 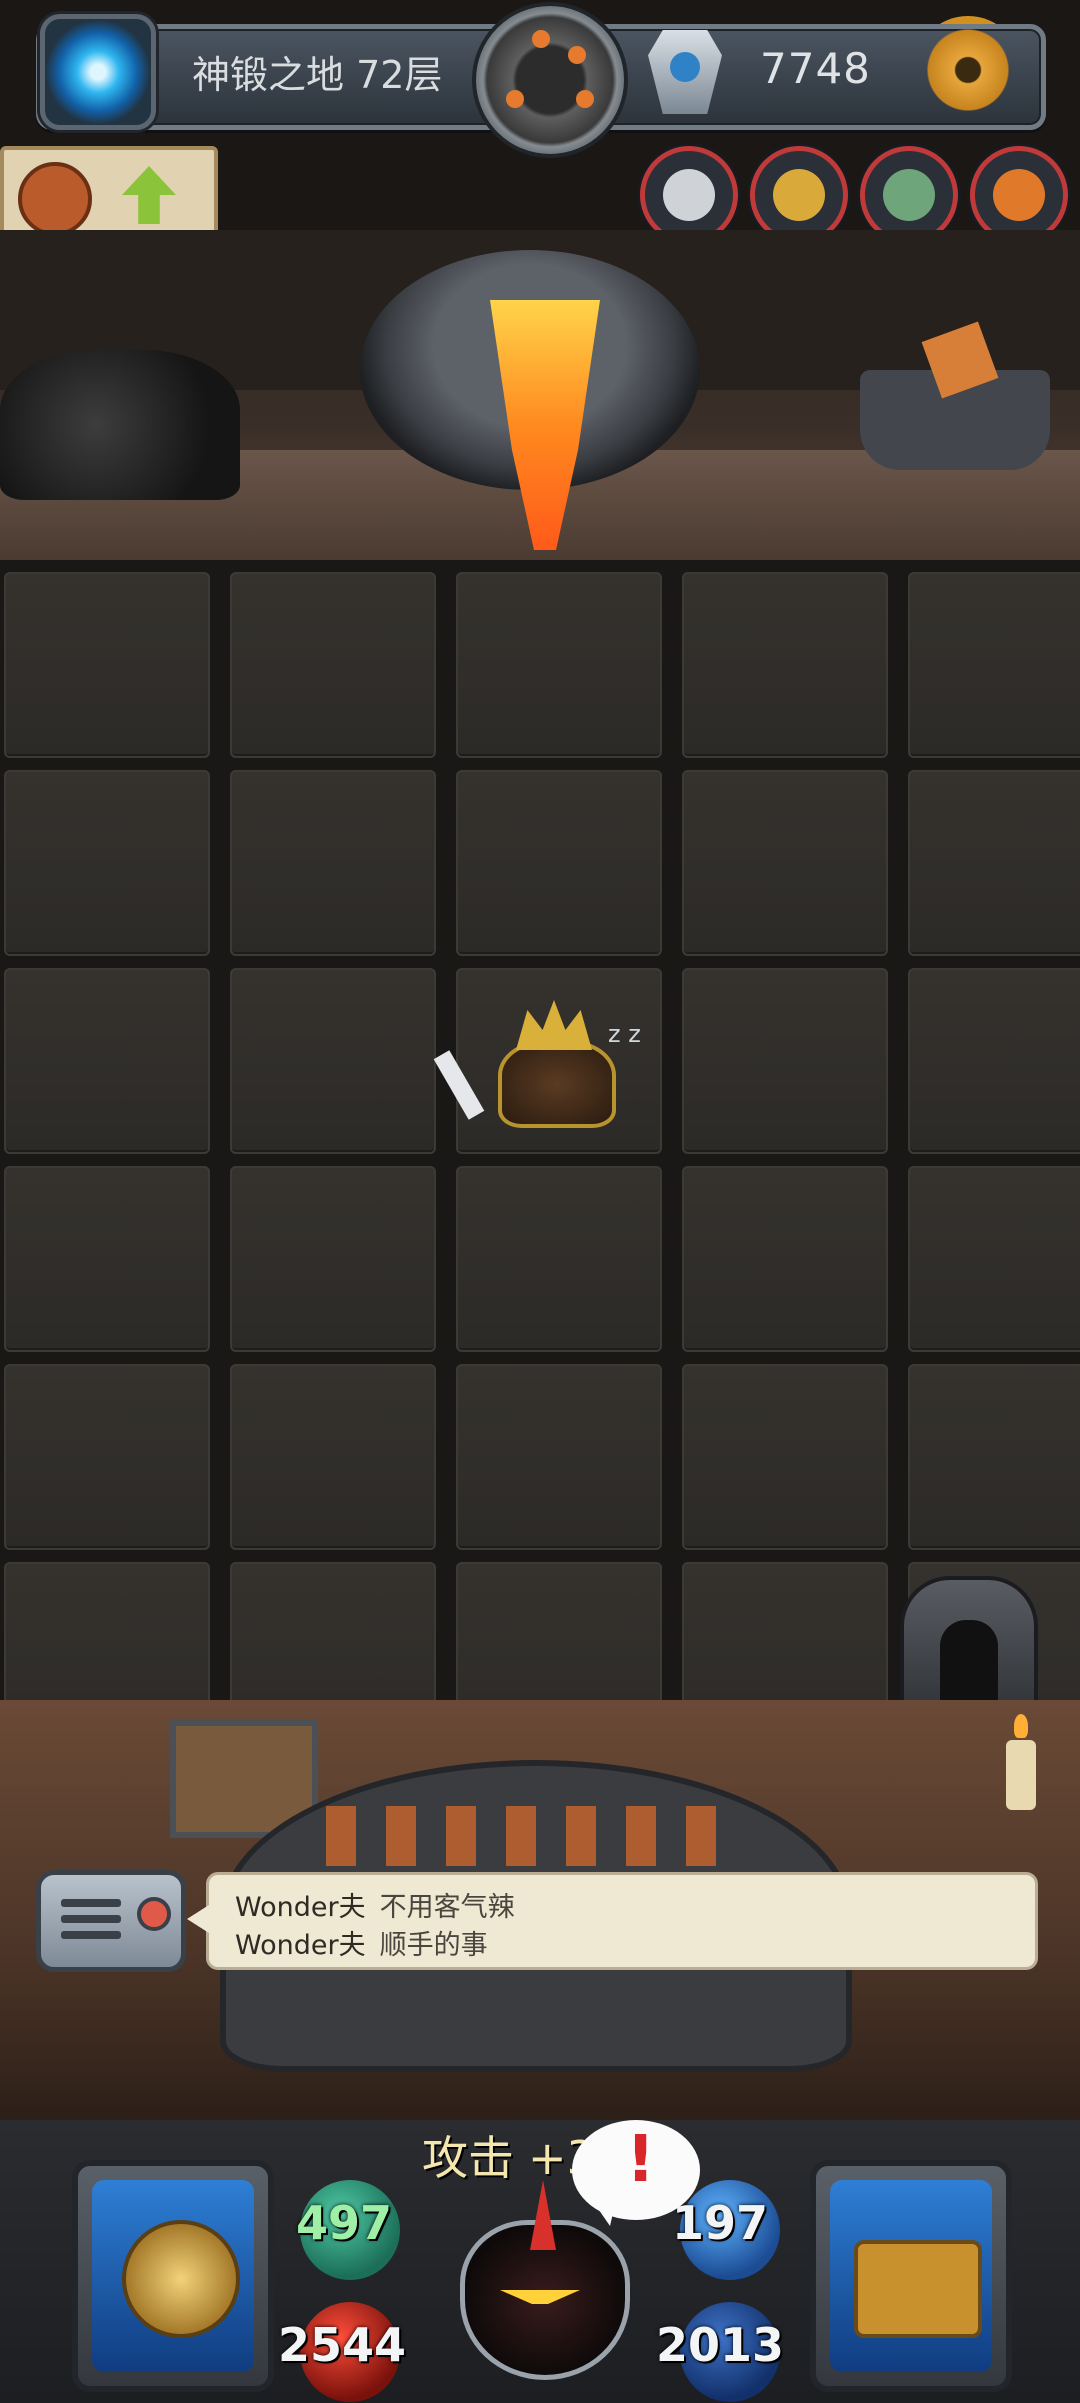 I want to click on forge-medallion-icon, so click(x=550, y=80).